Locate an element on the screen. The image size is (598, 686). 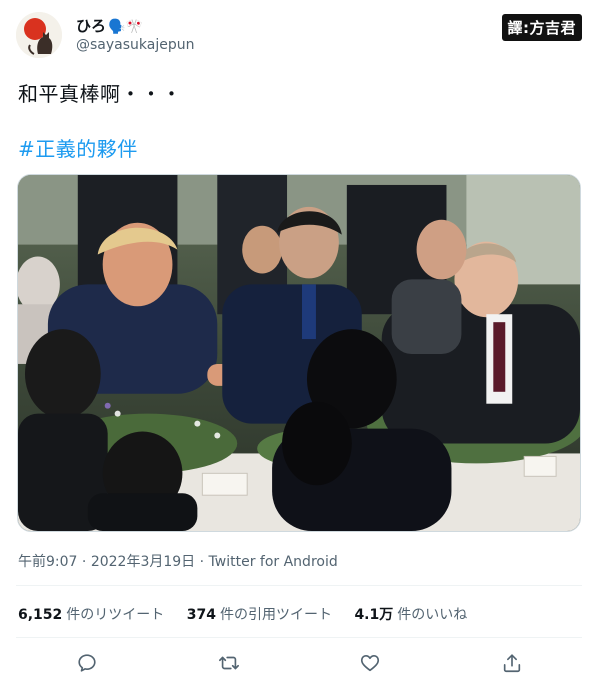
display-name-emoji: 🗣️🎌 is located at coordinates (125, 27).